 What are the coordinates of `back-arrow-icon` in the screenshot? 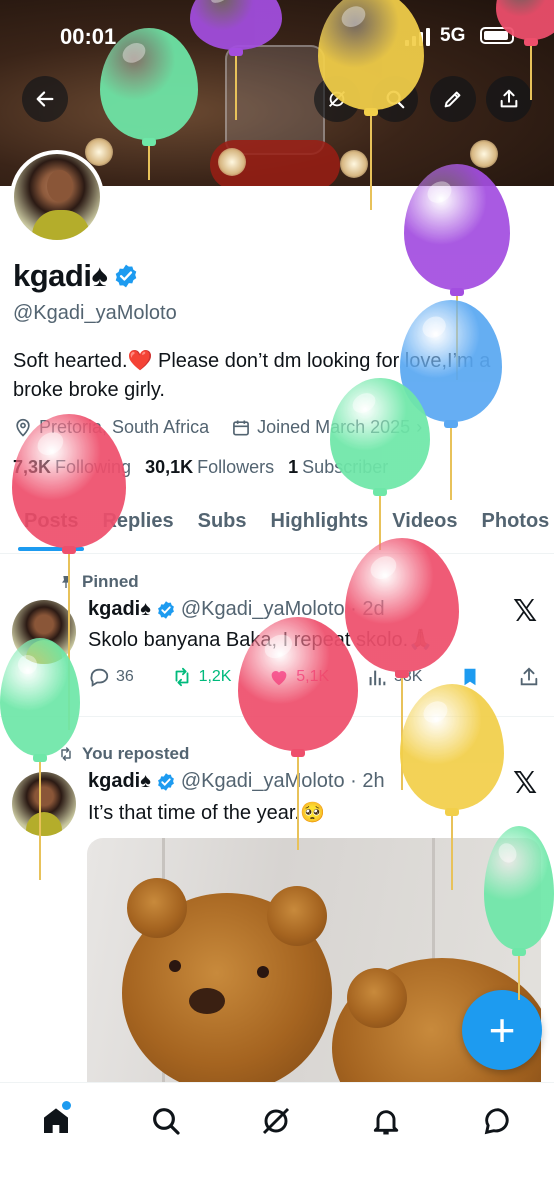 It's located at (45, 99).